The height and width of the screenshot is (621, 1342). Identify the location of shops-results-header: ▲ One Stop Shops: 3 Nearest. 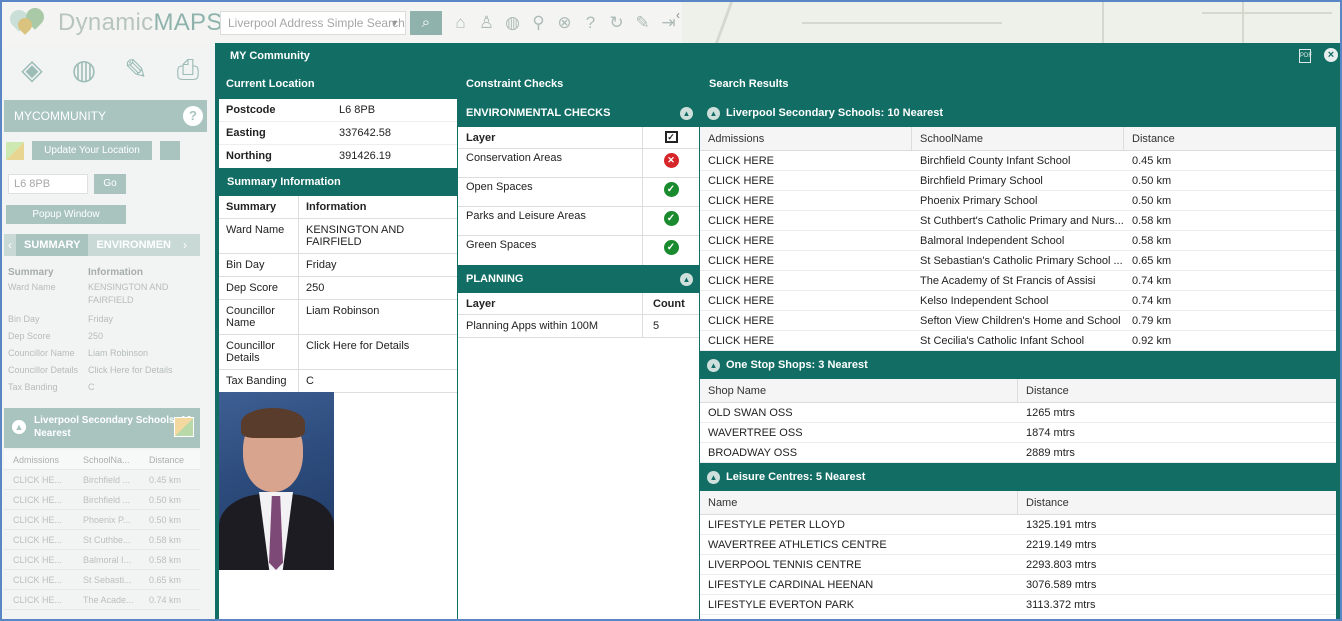
(1018, 365).